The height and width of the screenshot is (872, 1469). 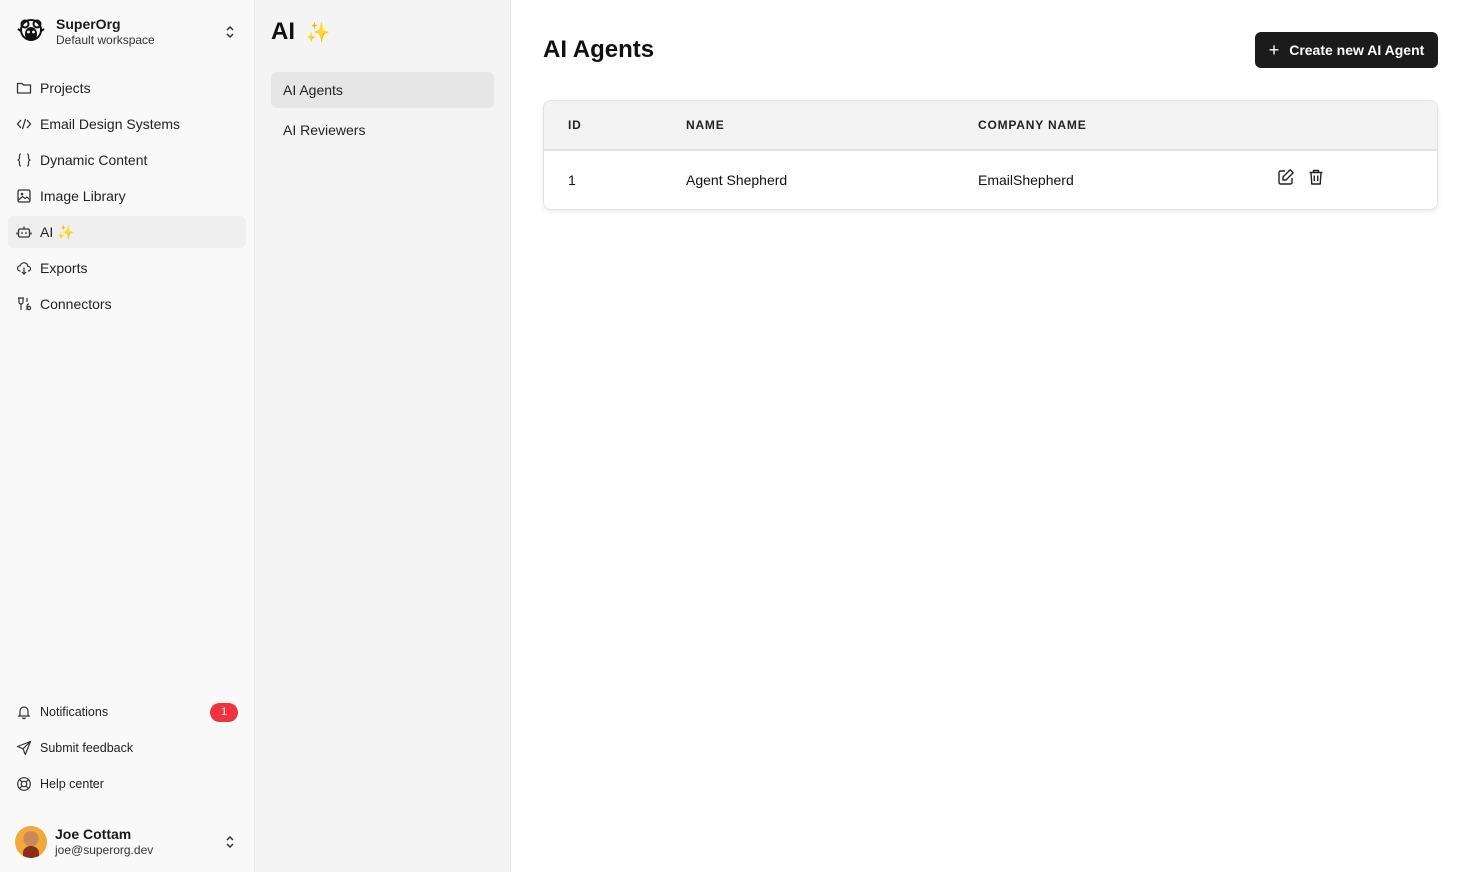 I want to click on cell-name: Agent Shepherd, so click(x=737, y=180).